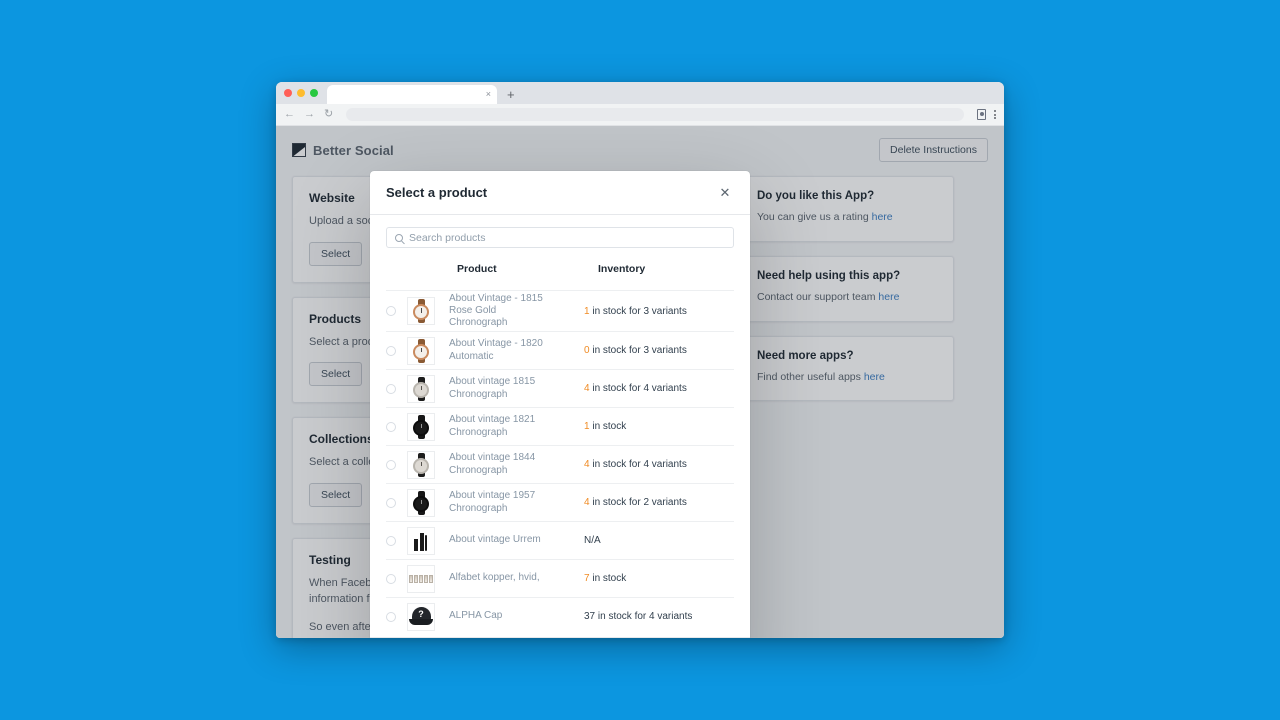 This screenshot has height=720, width=1280. I want to click on cap-thumbnail-icon: ?, so click(421, 616).